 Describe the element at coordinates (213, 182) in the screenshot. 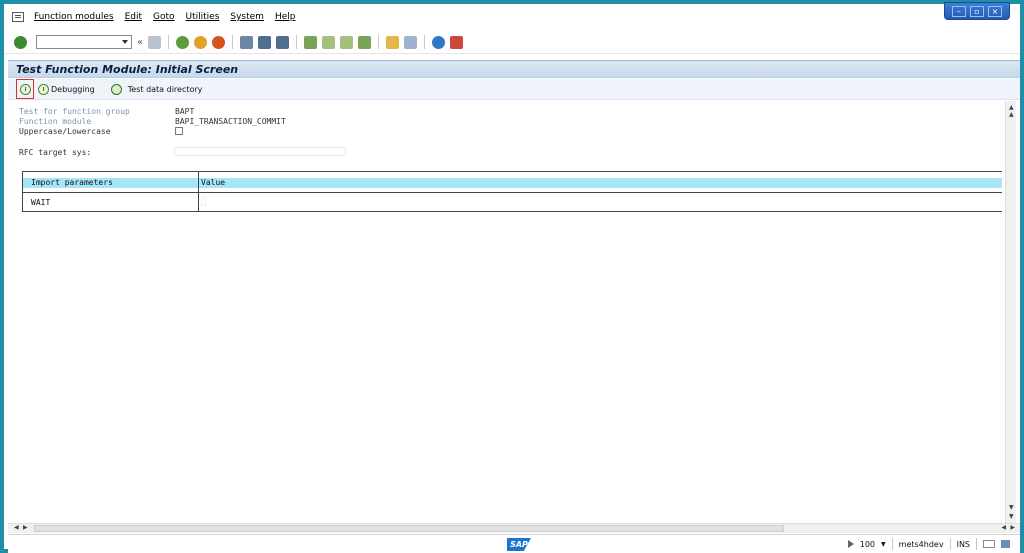

I see `header-value: Value` at that location.